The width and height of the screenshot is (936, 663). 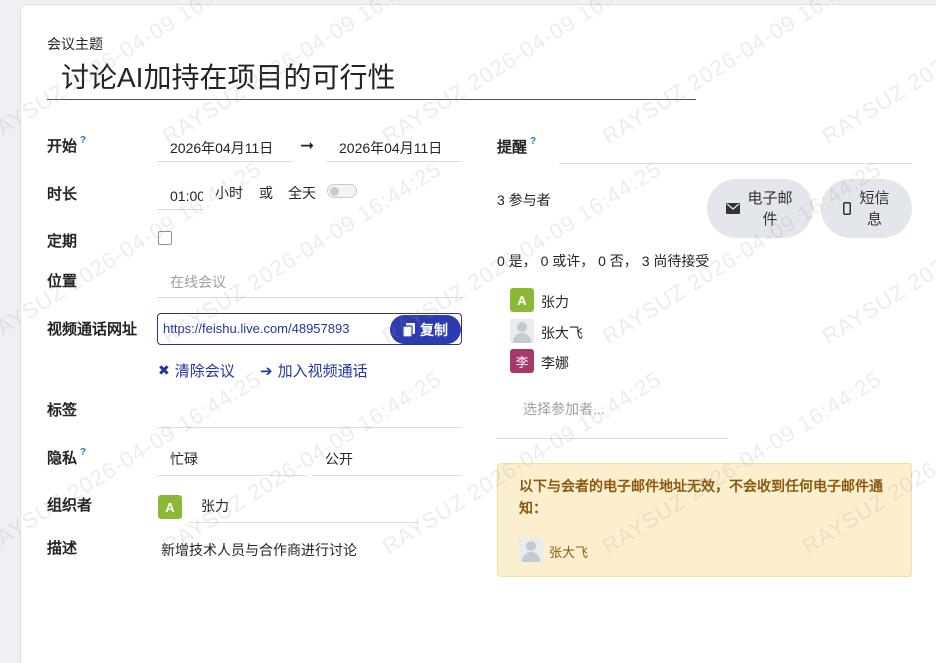 I want to click on arrow-right-icon: ➔, so click(x=266, y=371).